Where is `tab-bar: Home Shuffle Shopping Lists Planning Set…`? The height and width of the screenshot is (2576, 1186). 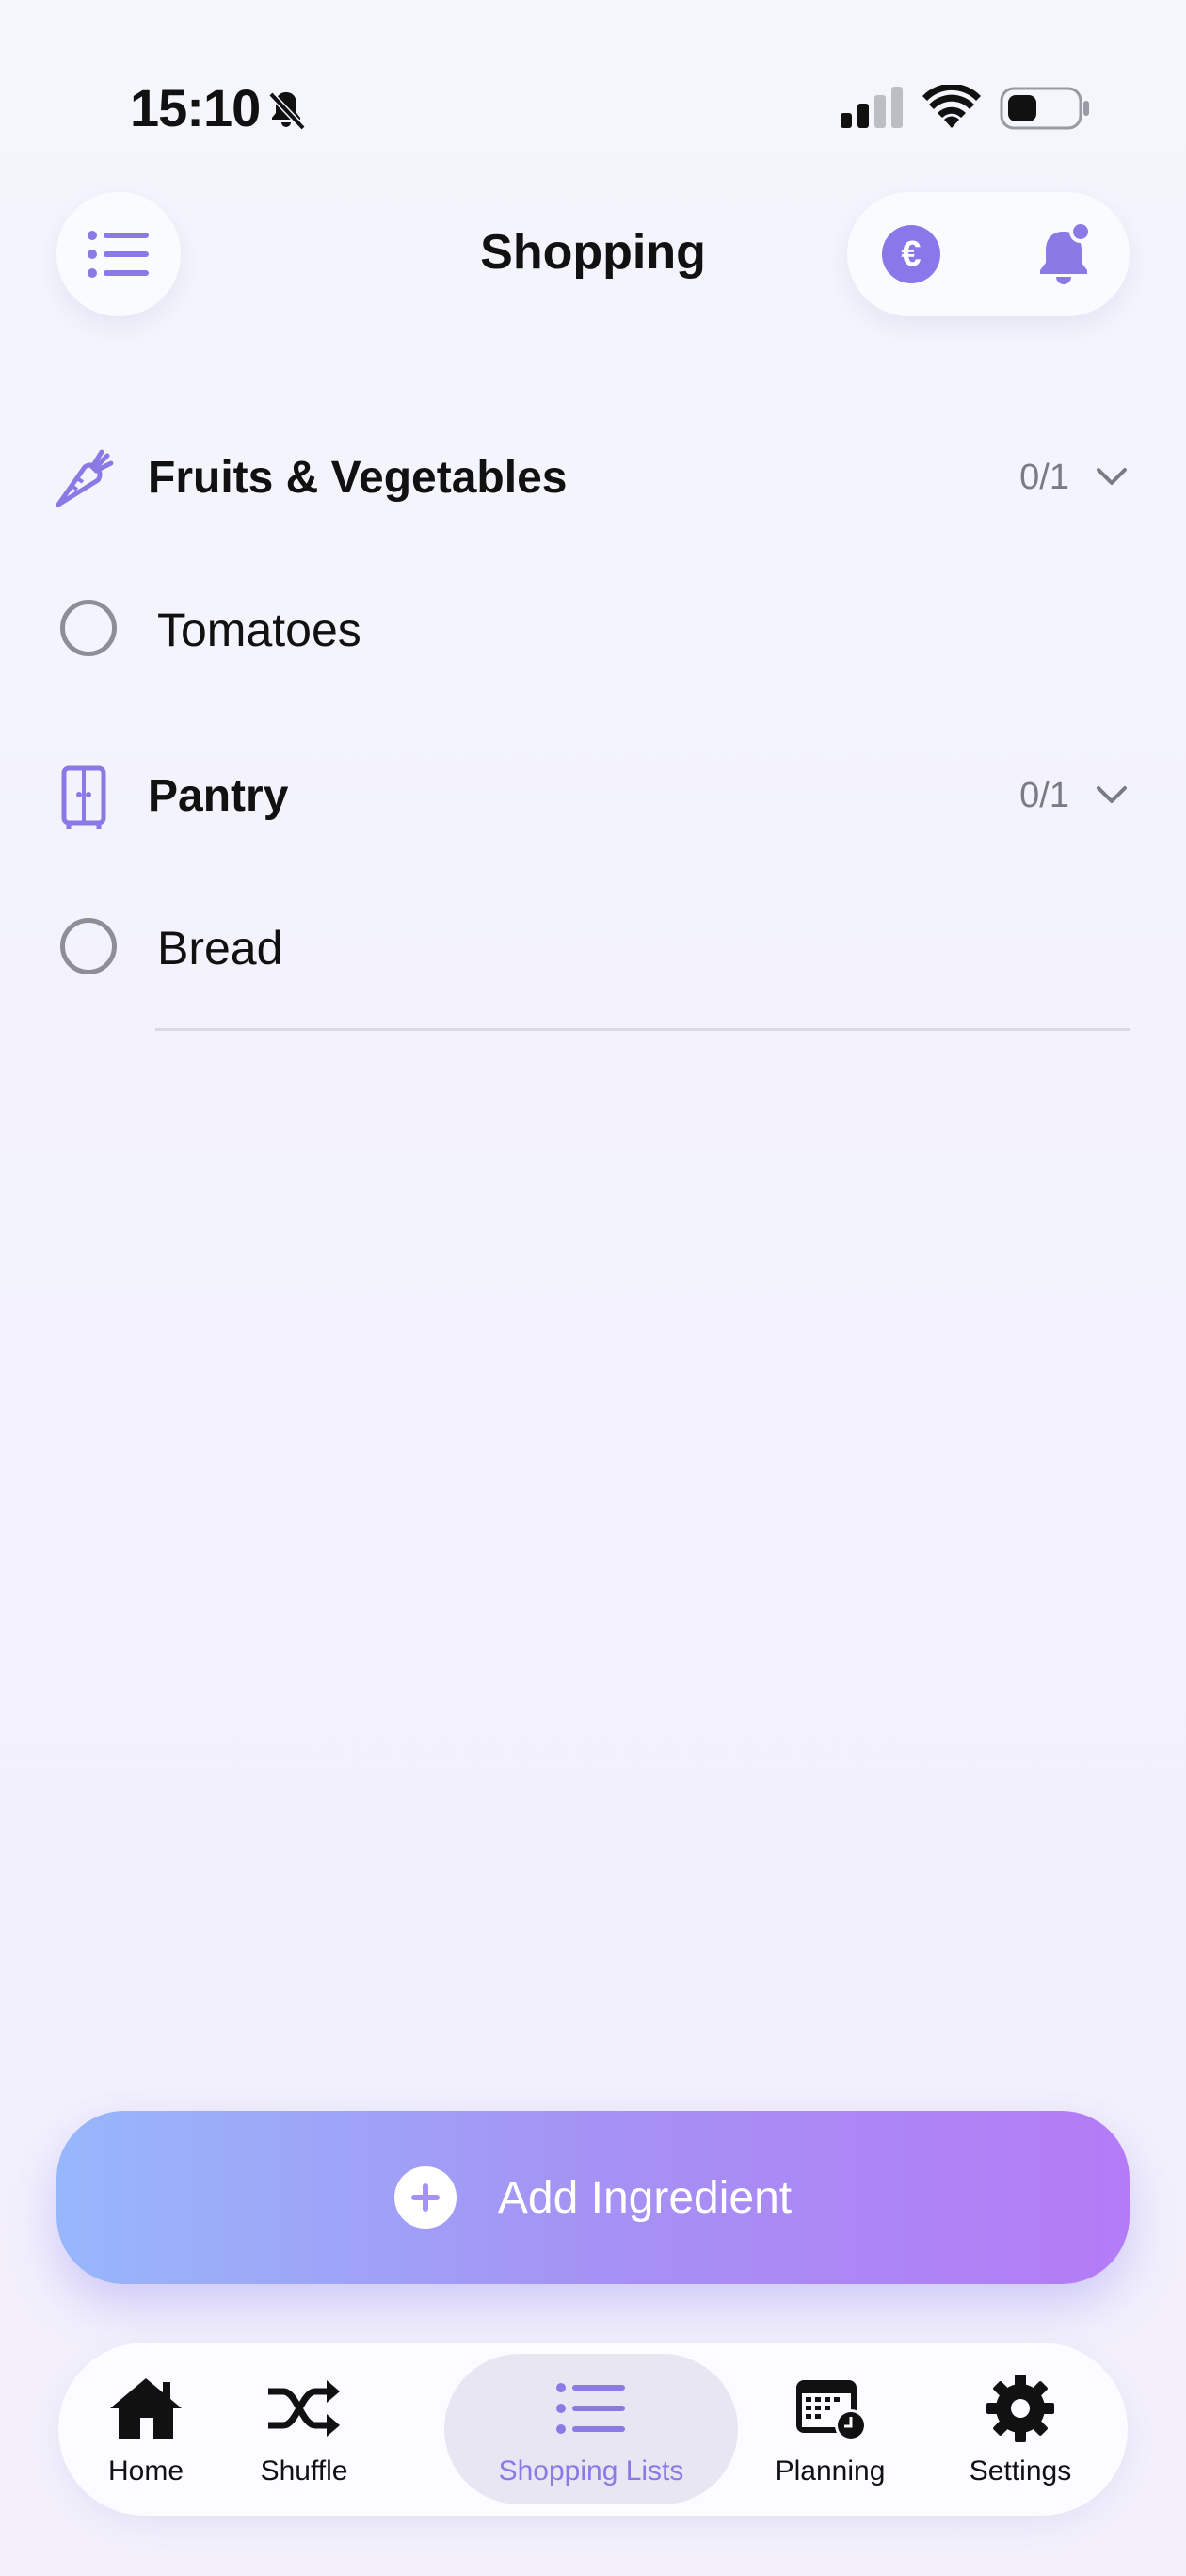 tab-bar: Home Shuffle Shopping Lists Planning Set… is located at coordinates (593, 2429).